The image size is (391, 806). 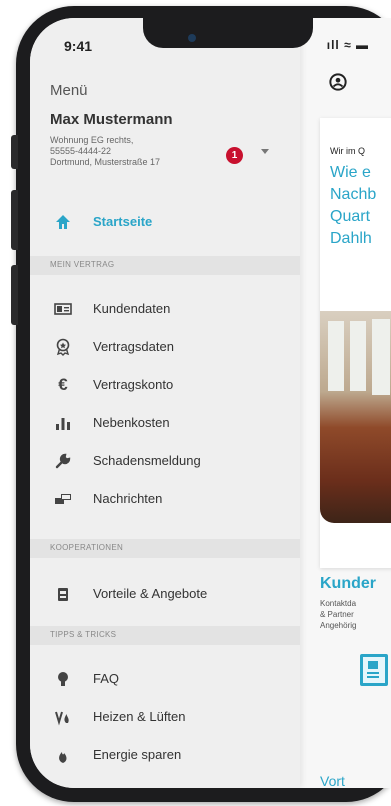 I want to click on home-icon, so click(x=63, y=222).